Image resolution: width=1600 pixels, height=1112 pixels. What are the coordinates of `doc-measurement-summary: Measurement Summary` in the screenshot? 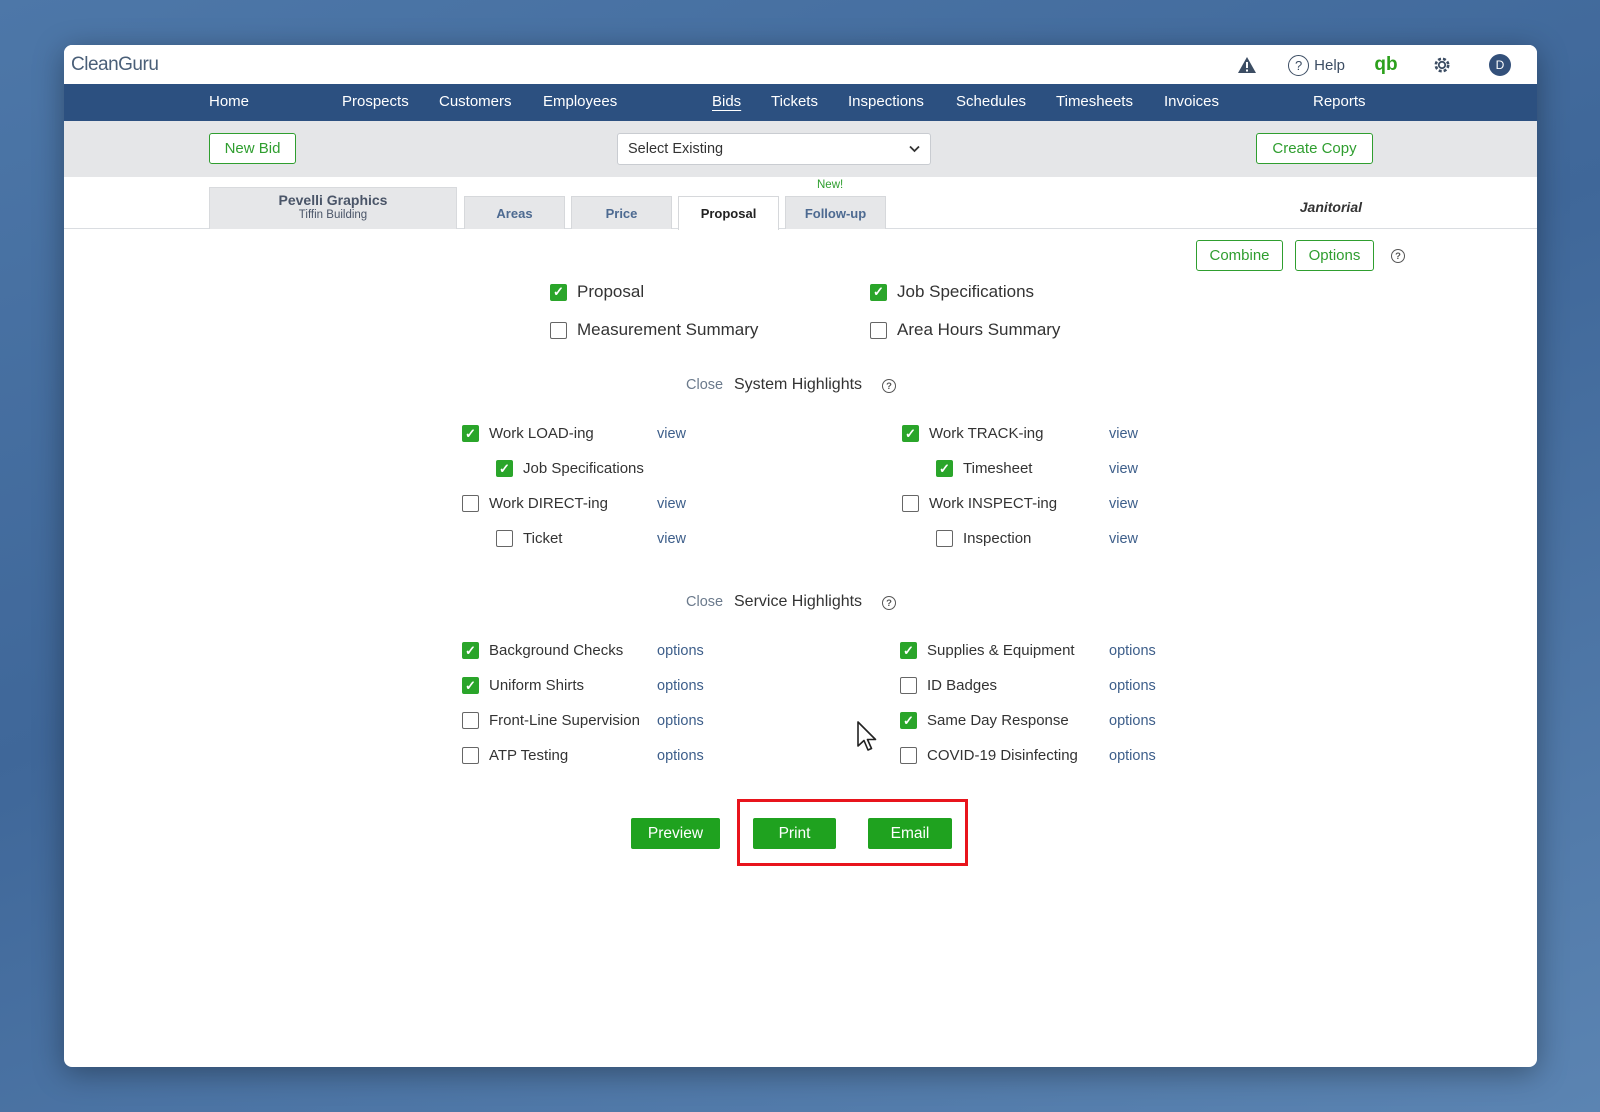 It's located at (654, 330).